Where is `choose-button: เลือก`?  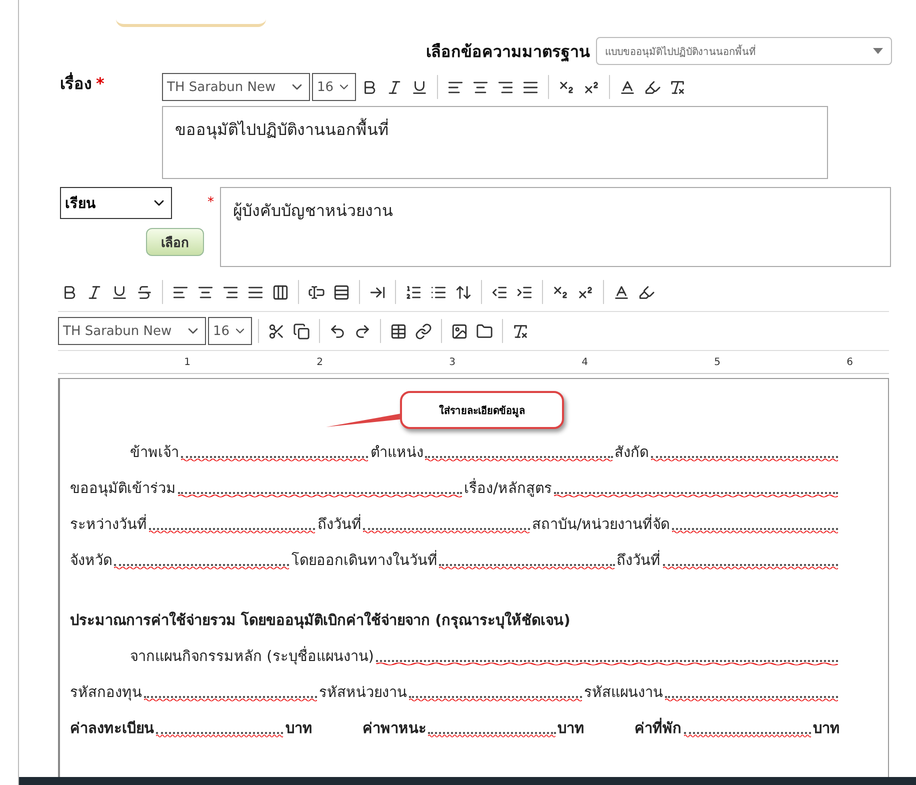
choose-button: เลือก is located at coordinates (175, 242).